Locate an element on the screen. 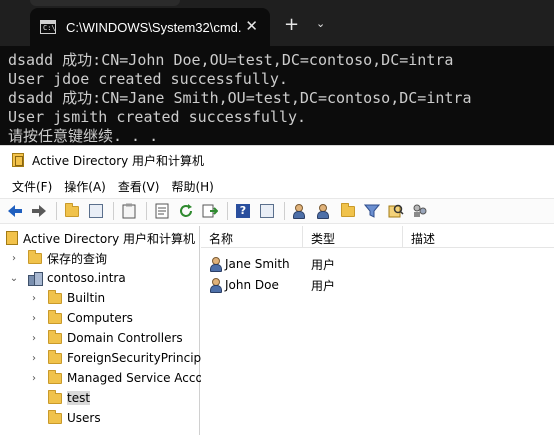 This screenshot has width=554, height=435. list-header: 名称 类型 描述 is located at coordinates (377, 237).